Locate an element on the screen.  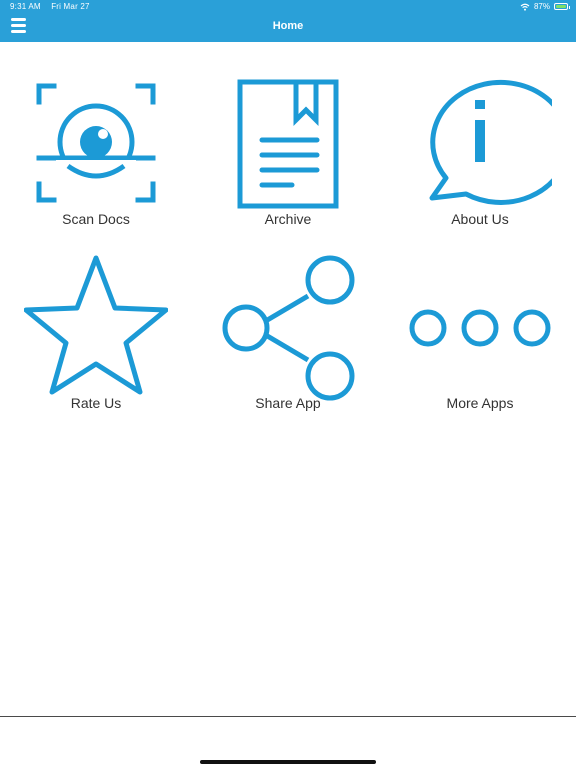
star-icon is located at coordinates (96, 325).